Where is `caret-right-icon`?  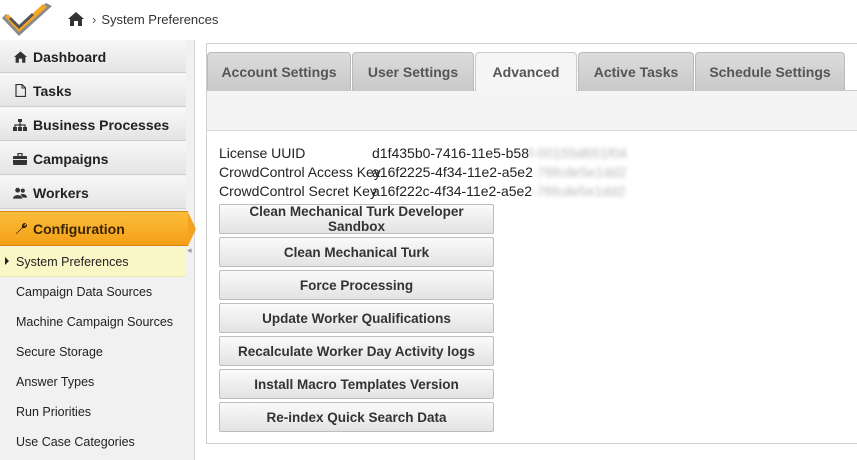 caret-right-icon is located at coordinates (7, 261).